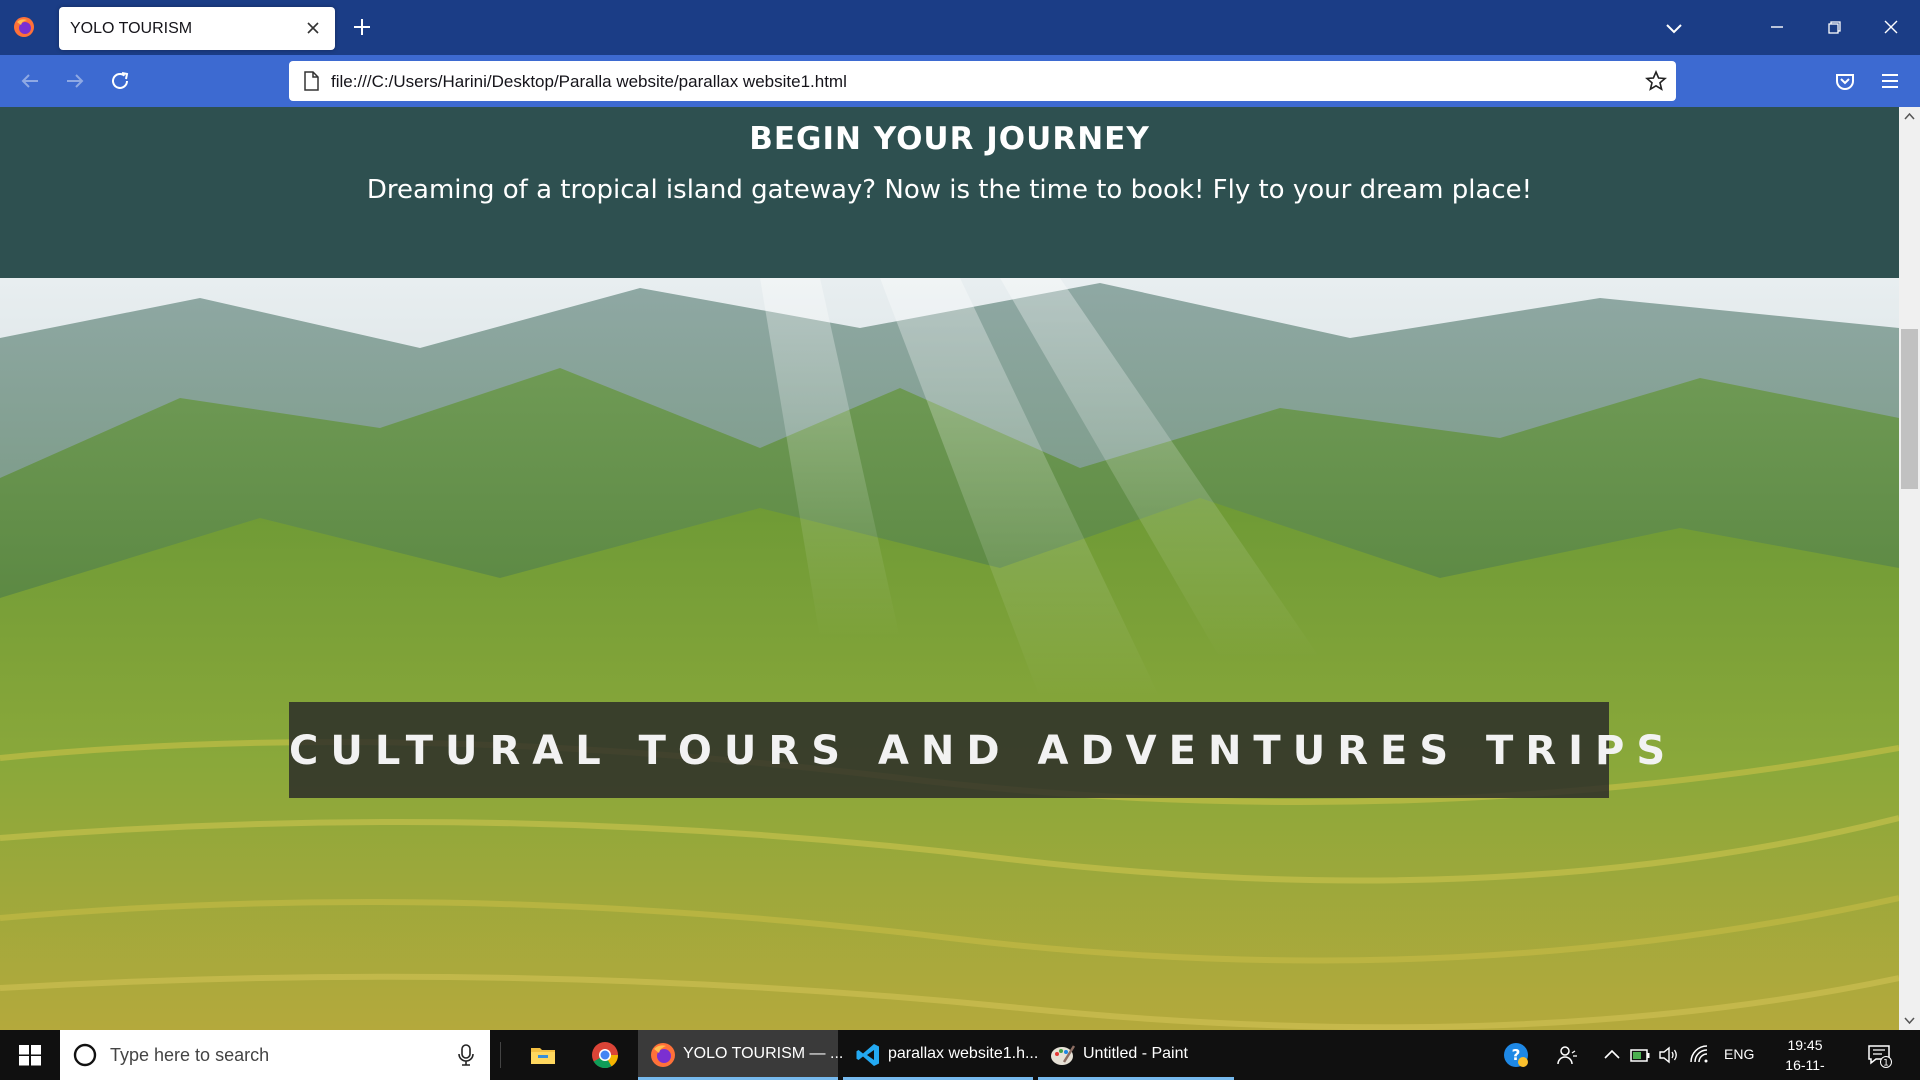  I want to click on wifi-icon, so click(1700, 1055).